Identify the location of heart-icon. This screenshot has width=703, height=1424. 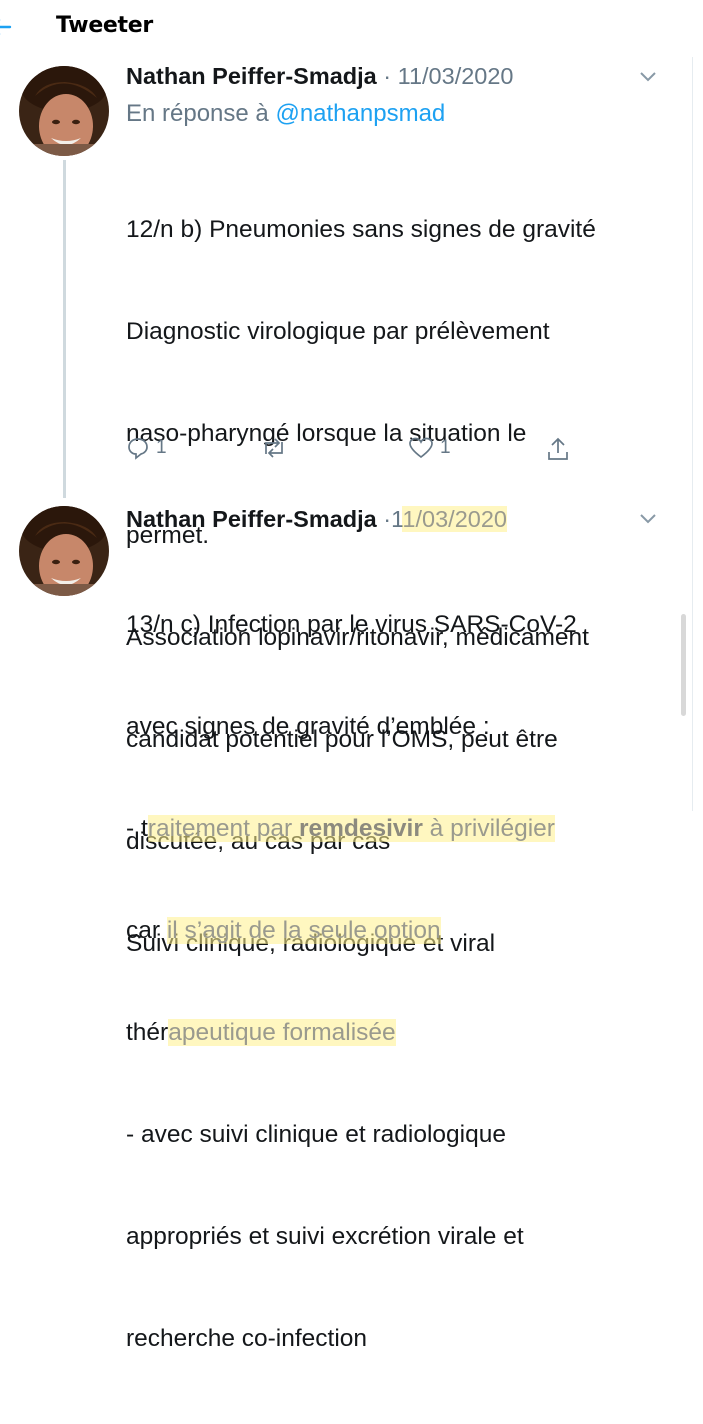
(421, 448).